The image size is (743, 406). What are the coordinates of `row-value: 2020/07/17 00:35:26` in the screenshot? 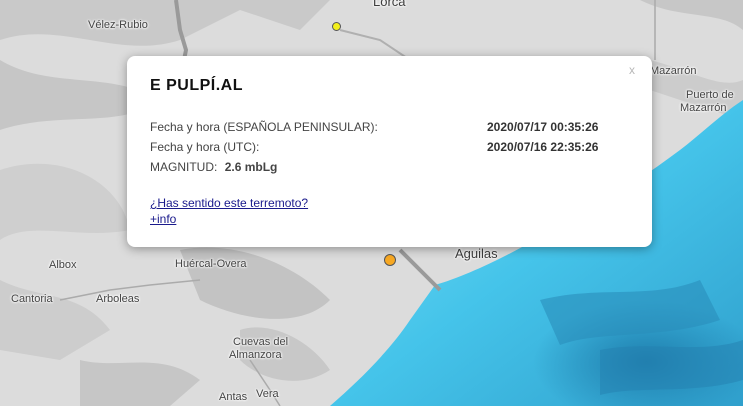 It's located at (543, 127).